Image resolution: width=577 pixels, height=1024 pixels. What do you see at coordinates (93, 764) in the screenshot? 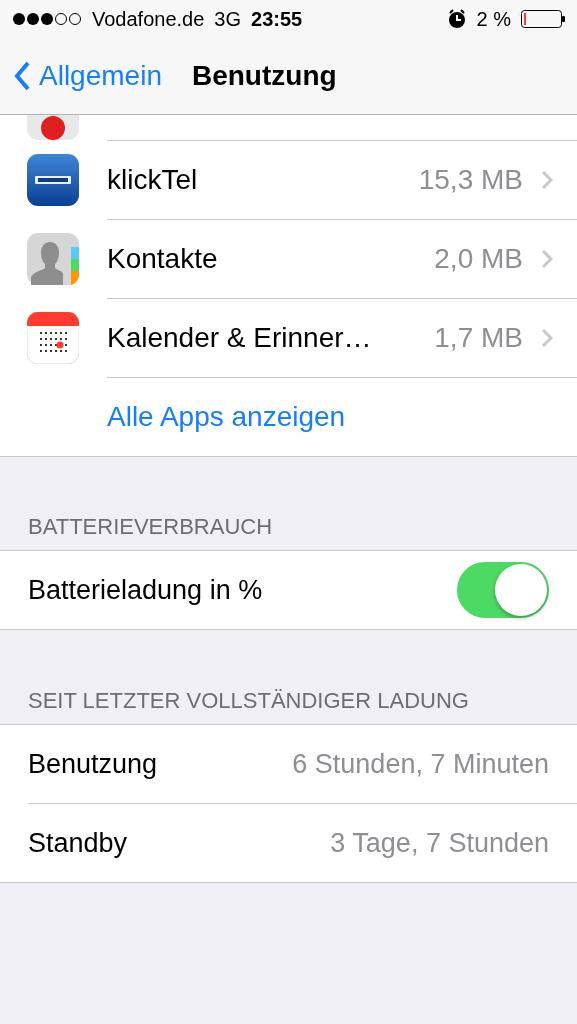
I see `stat-label: Benutzung` at bounding box center [93, 764].